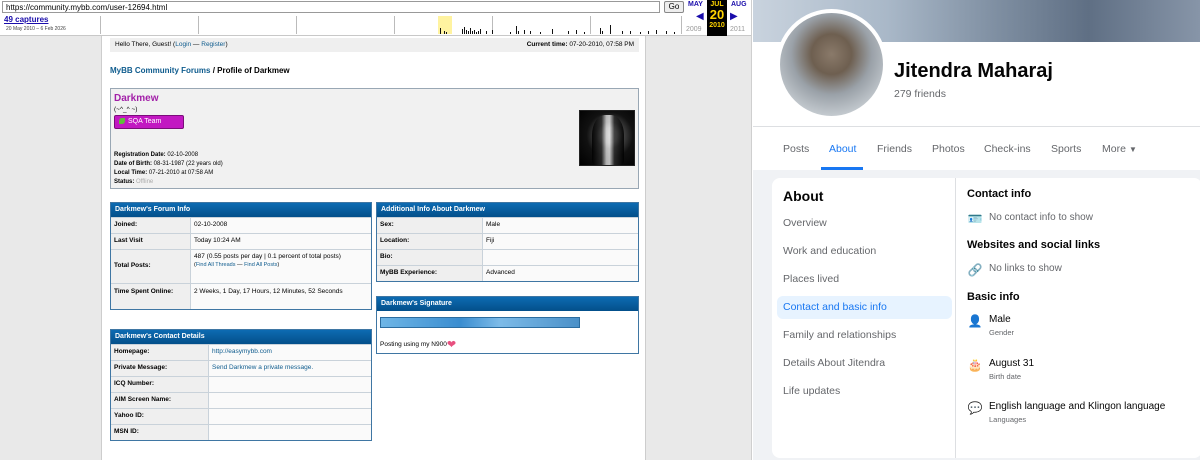 The image size is (1200, 460). I want to click on prev-arrow-icon: ◀, so click(700, 16).